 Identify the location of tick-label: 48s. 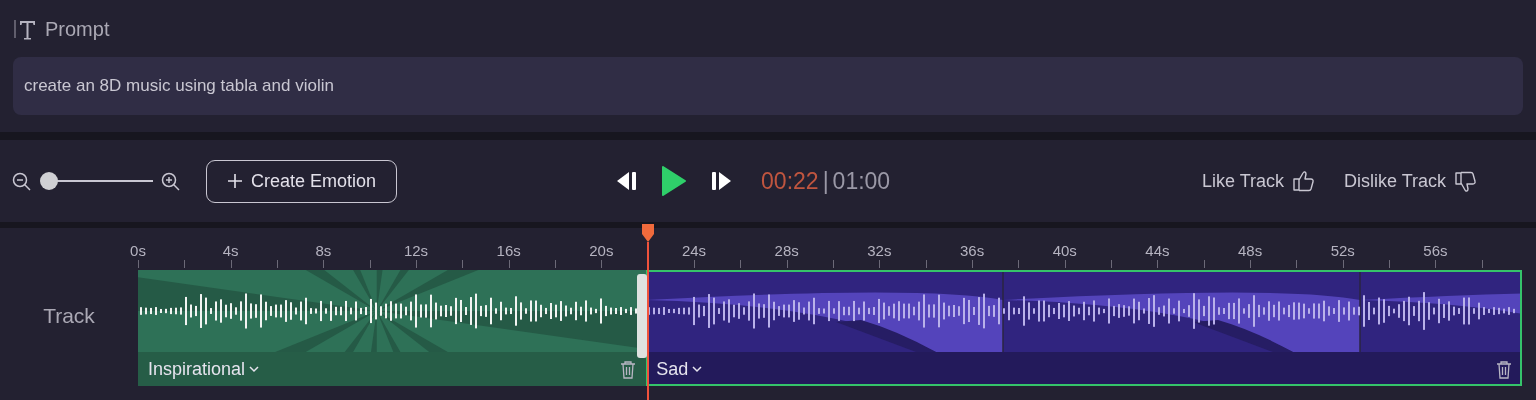
(1250, 251).